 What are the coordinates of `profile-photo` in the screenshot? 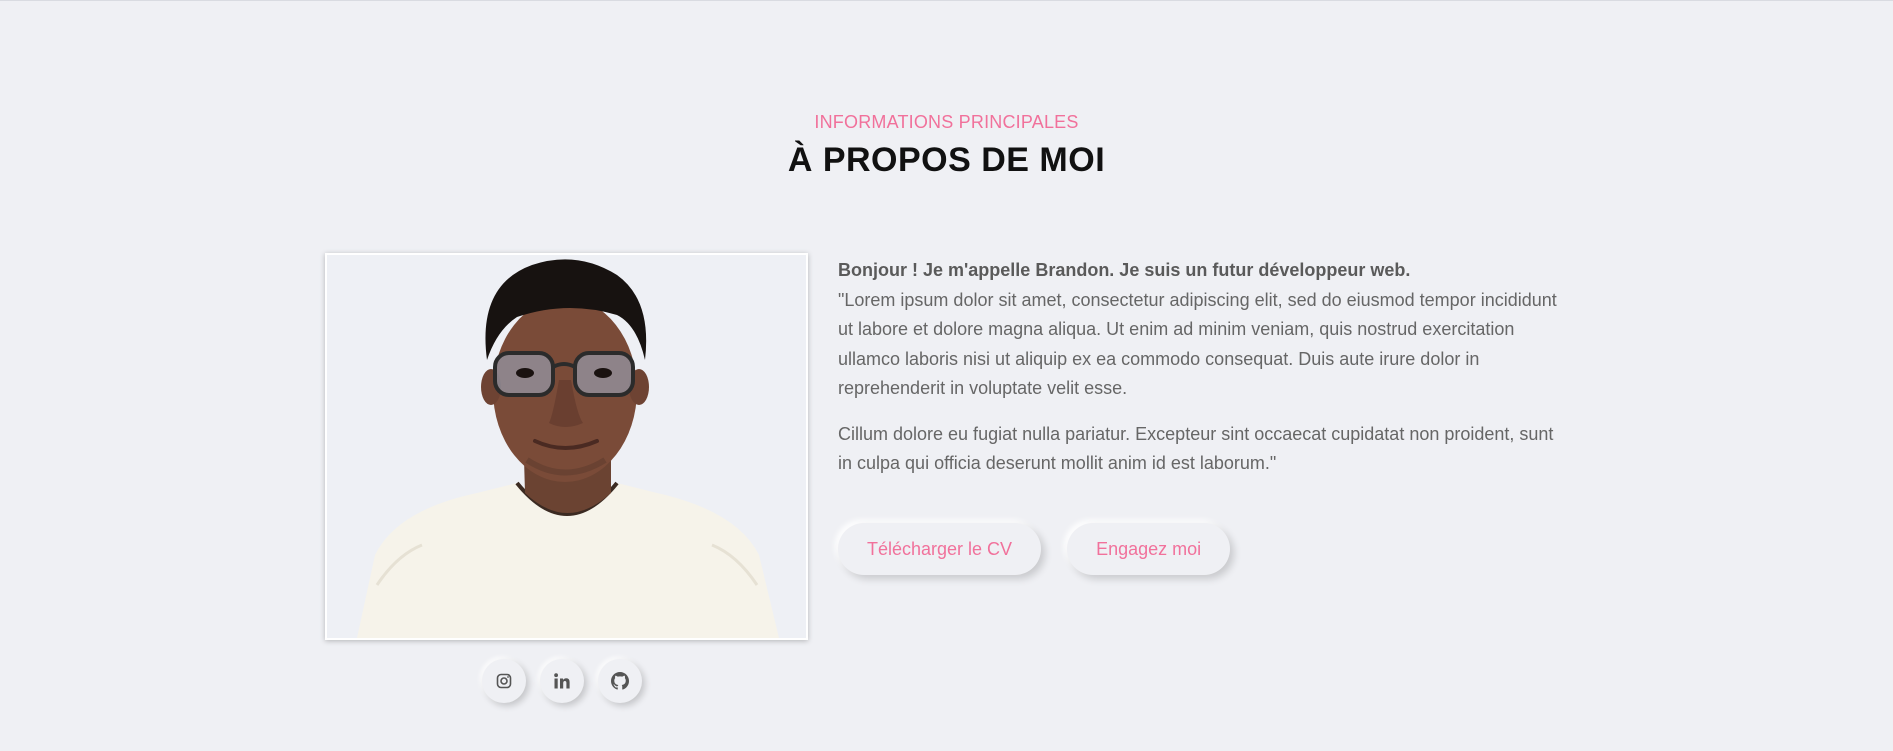 It's located at (566, 446).